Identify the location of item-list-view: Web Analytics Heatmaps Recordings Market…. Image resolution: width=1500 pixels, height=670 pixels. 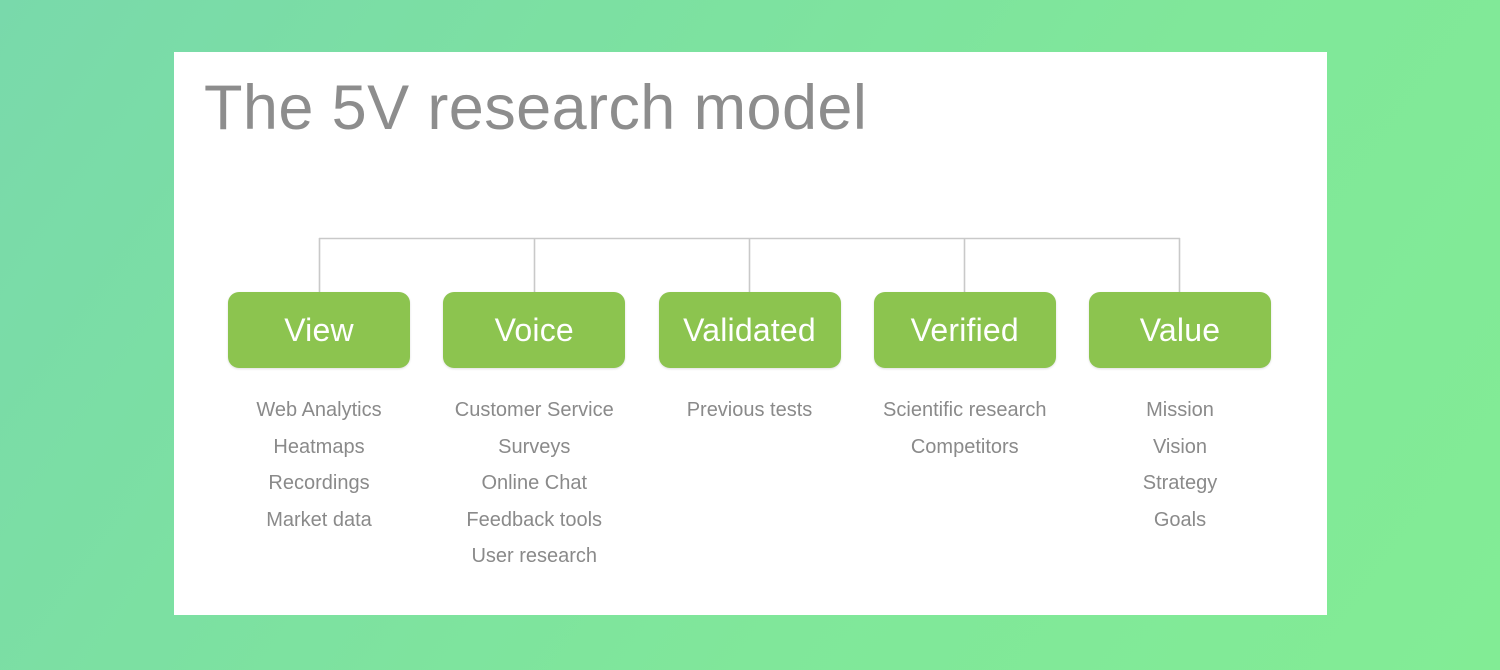
(319, 465).